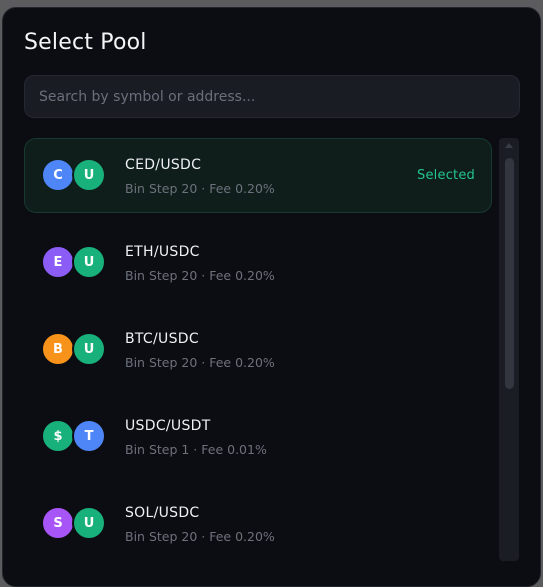 This screenshot has width=543, height=587. Describe the element at coordinates (58, 349) in the screenshot. I see `btc-token-icon: B` at that location.